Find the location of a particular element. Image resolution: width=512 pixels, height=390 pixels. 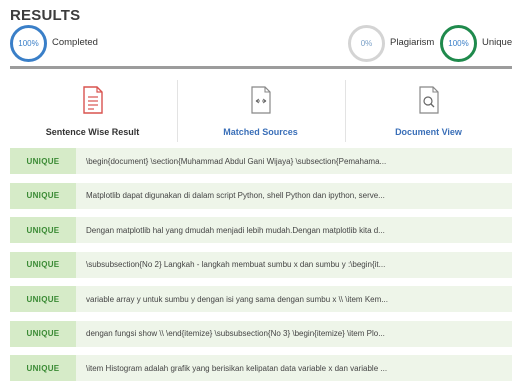

tab-sentence-label: Sentence Wise Result is located at coordinates (92, 132).